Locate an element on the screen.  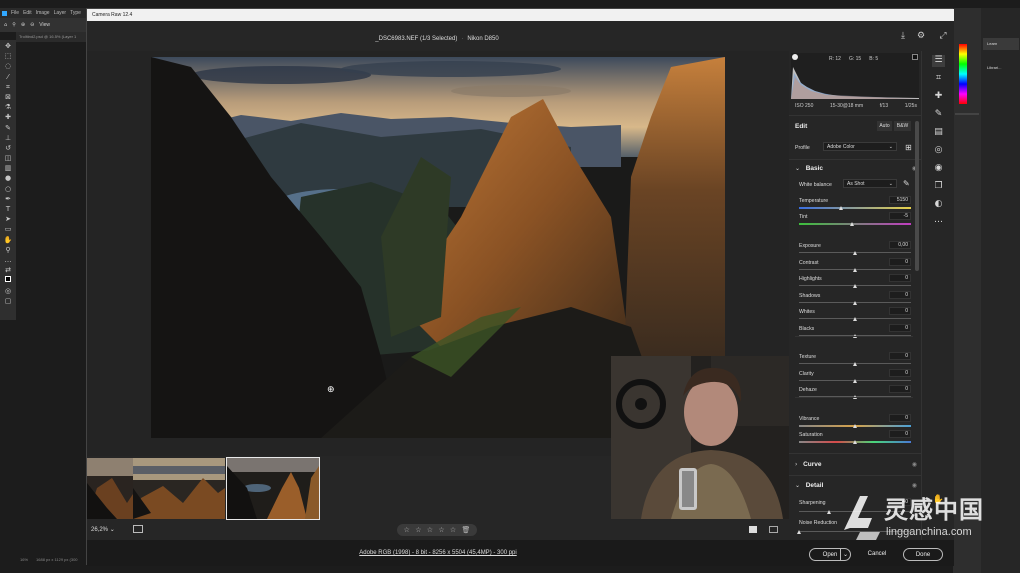
noise-reduction-thumb is located at coordinates (799, 532).